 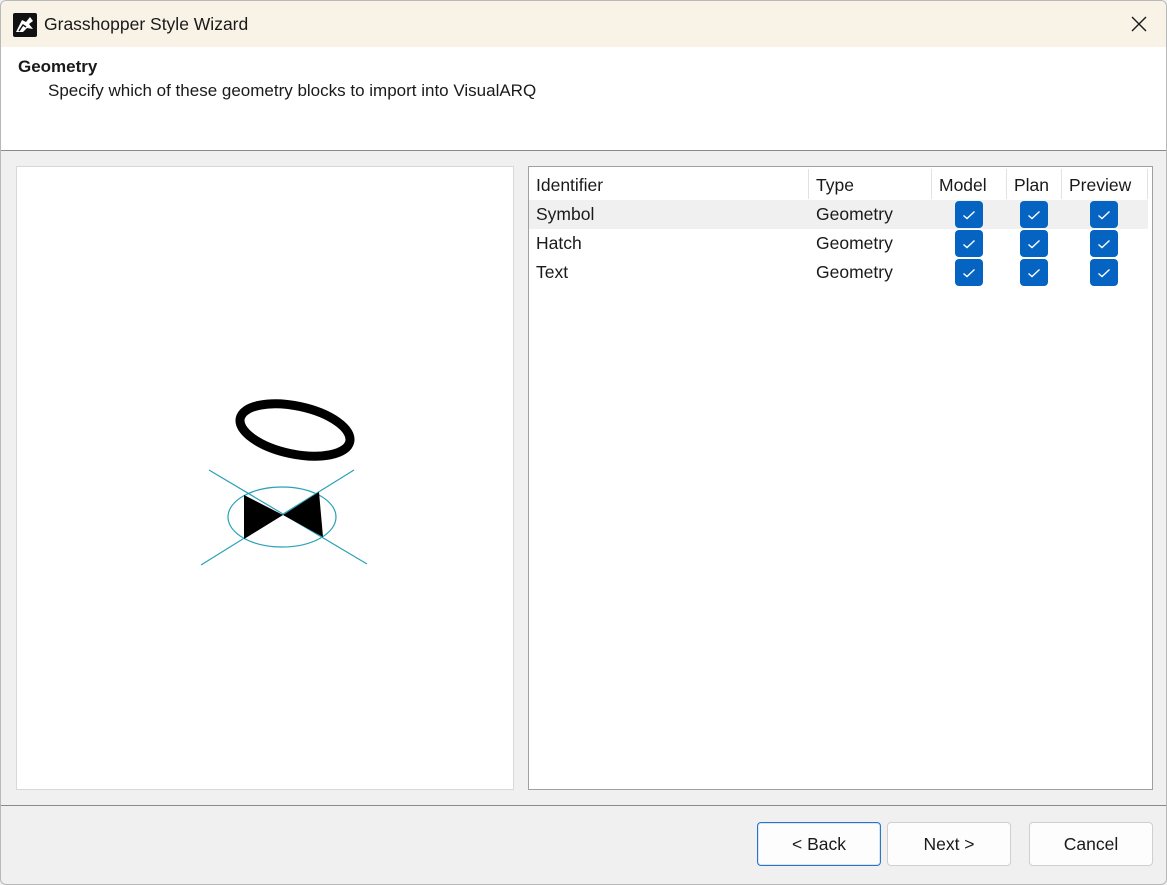 I want to click on hatch-right-triangle, so click(x=303, y=514).